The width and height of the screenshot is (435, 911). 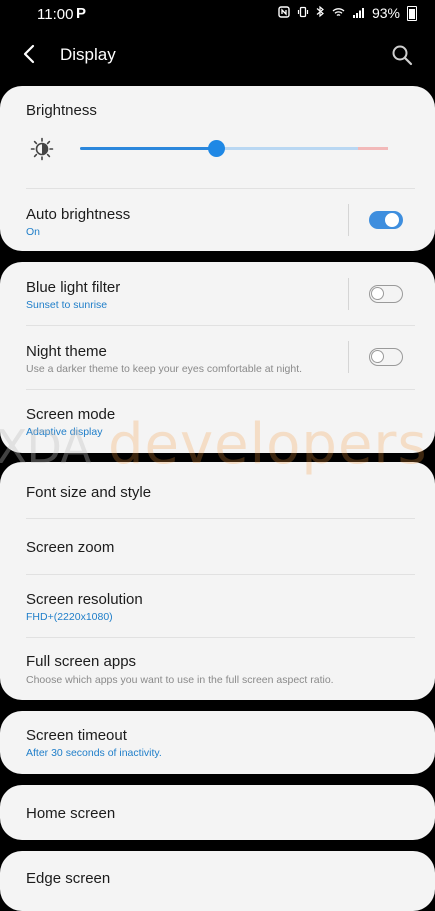 I want to click on night-theme-title: Night theme, so click(x=66, y=351).